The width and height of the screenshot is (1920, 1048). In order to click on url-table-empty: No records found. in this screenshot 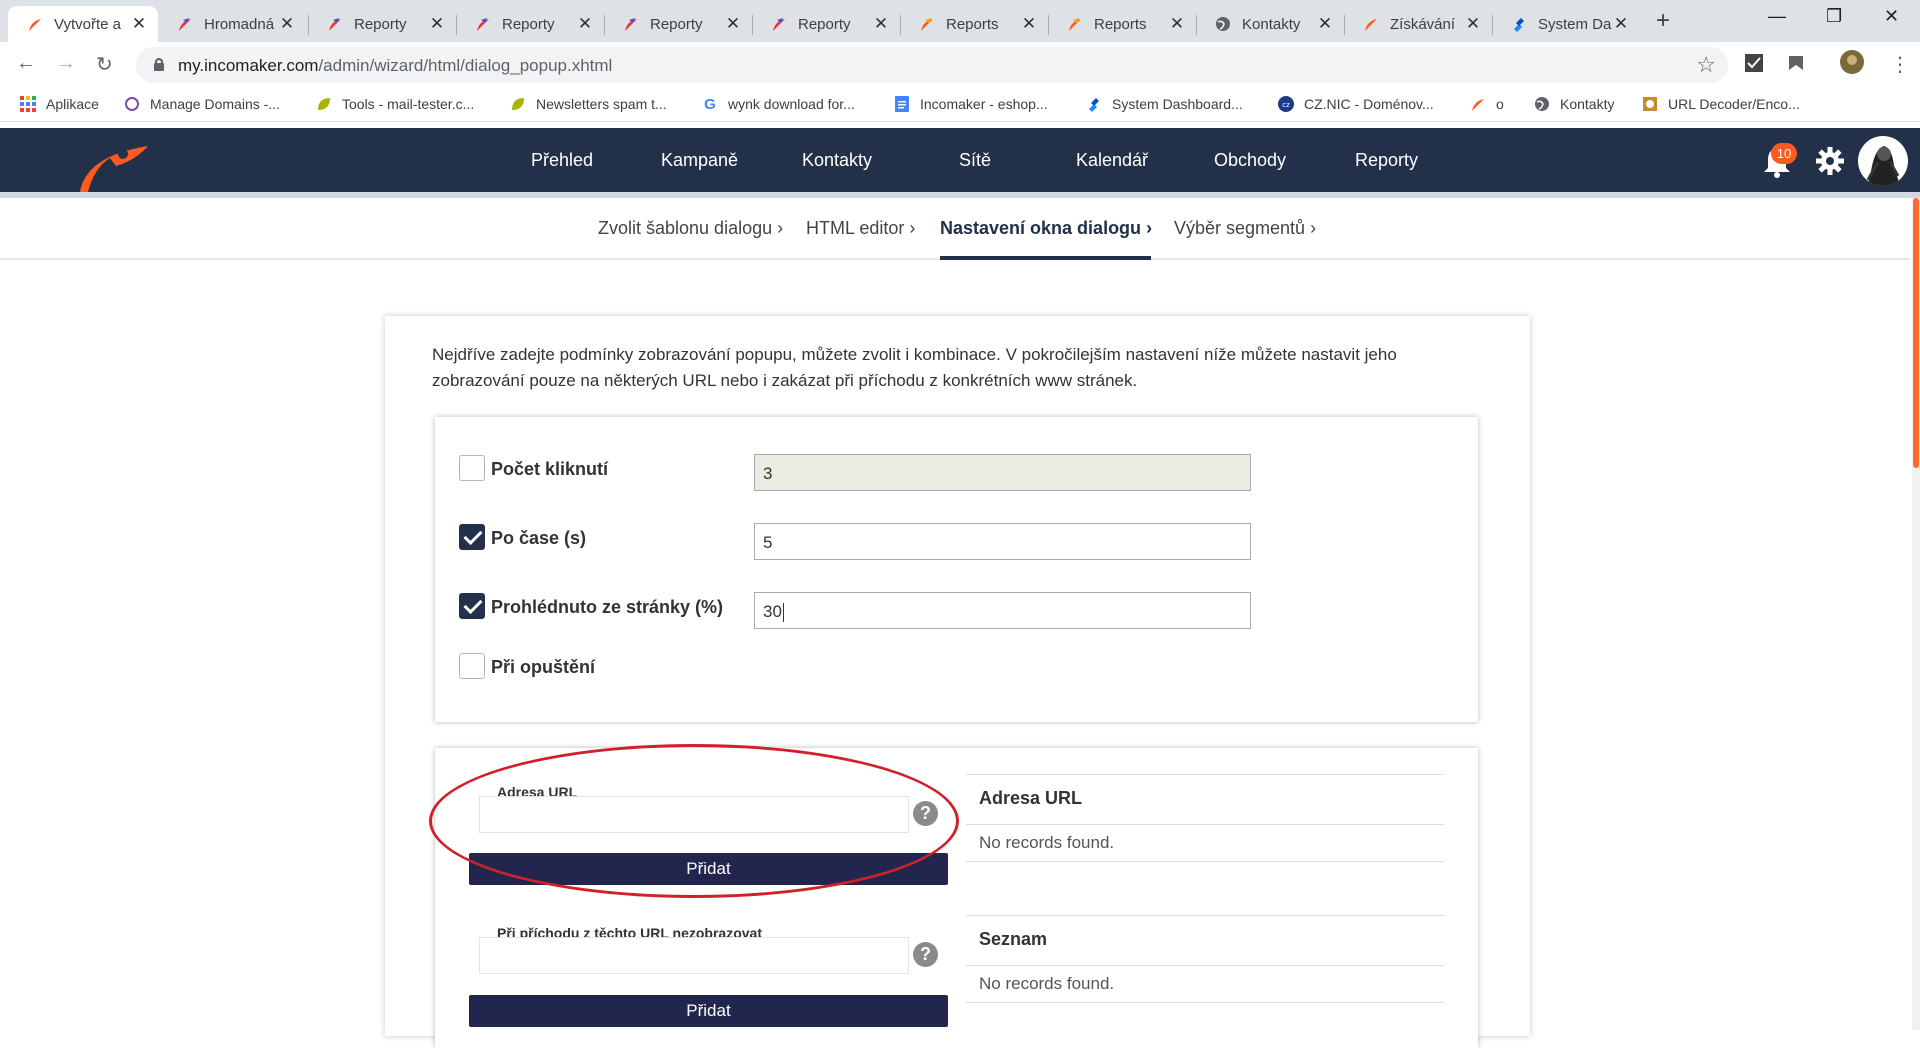, I will do `click(1047, 842)`.